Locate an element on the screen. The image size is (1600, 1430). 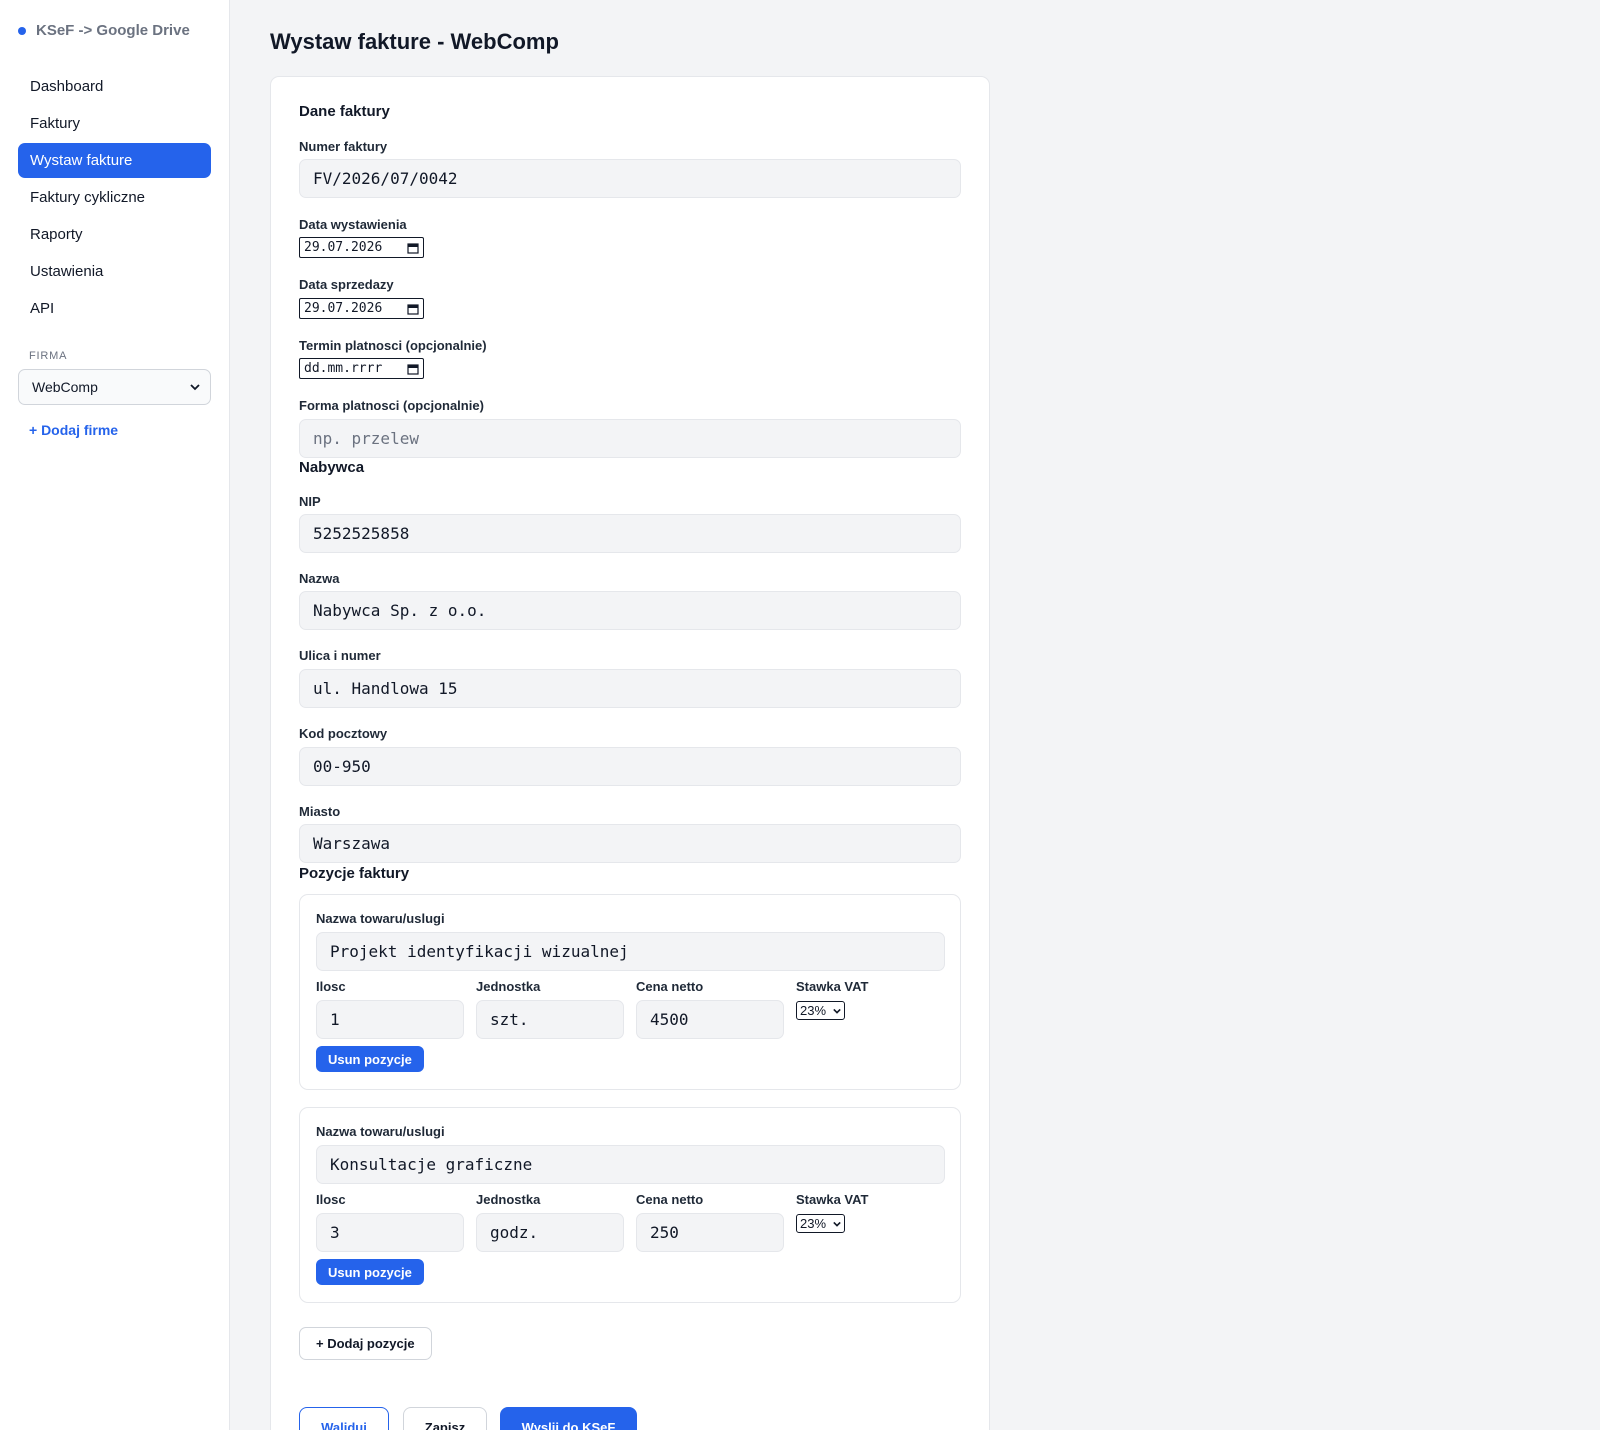
item-price-input: 250 is located at coordinates (710, 1232).